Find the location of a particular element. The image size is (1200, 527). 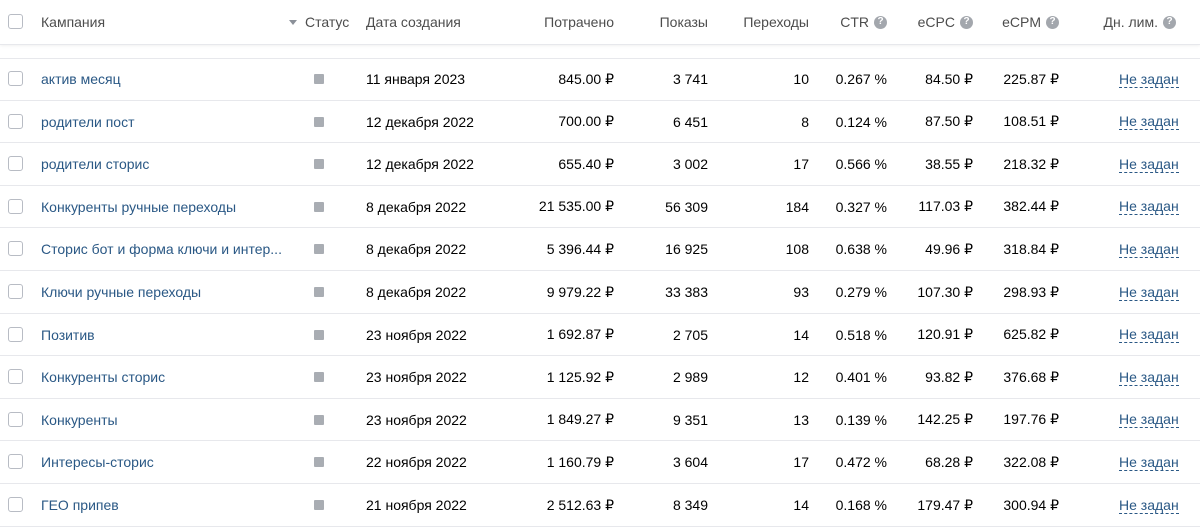

column-spent: Потрачено is located at coordinates (547, 22).